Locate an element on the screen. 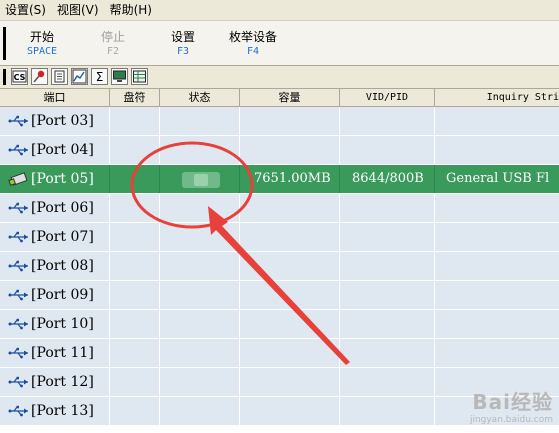  table-row: [Port 07] is located at coordinates (279, 237).